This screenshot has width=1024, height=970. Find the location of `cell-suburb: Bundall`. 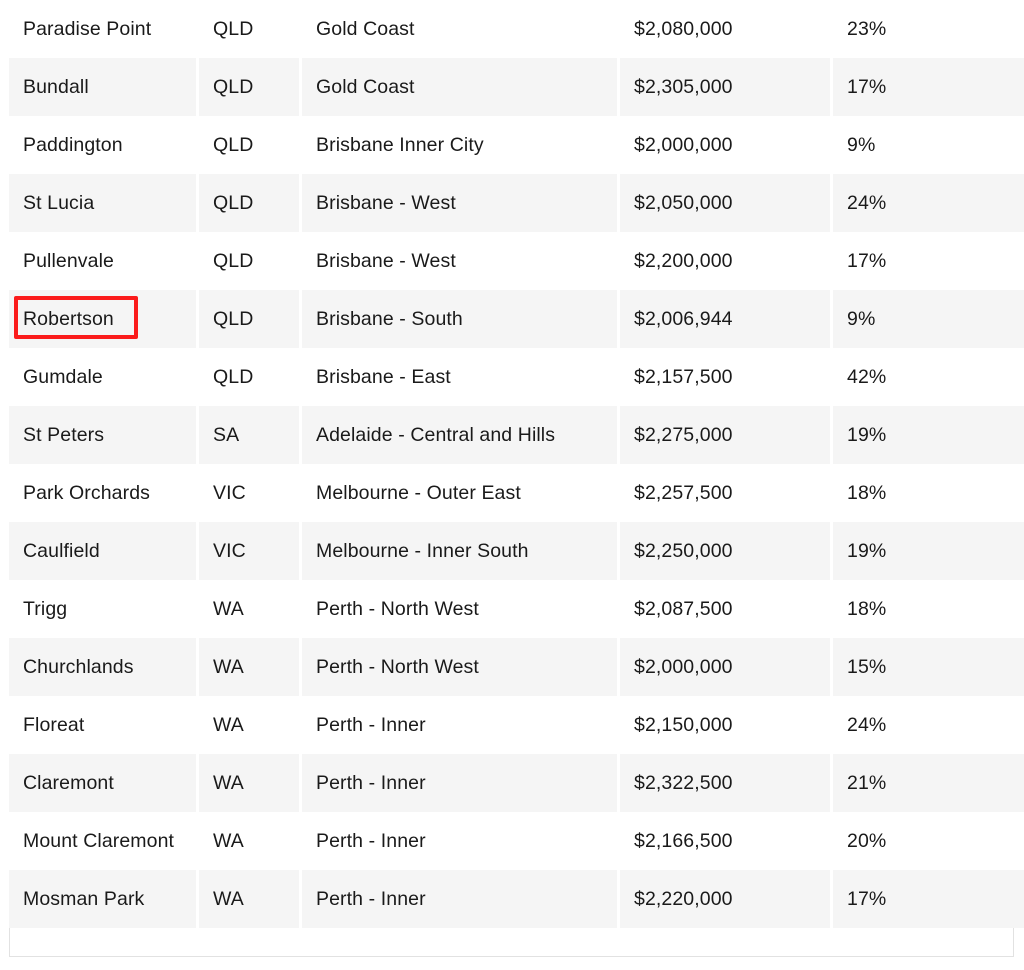

cell-suburb: Bundall is located at coordinates (102, 87).